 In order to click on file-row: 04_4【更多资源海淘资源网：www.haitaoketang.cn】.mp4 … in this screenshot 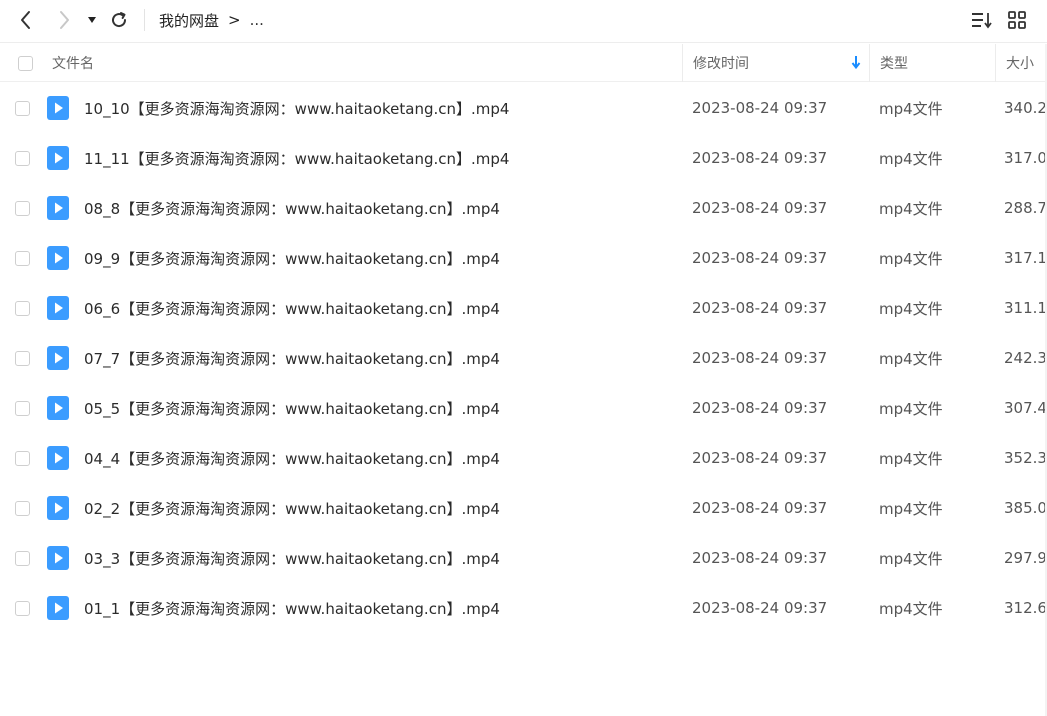, I will do `click(523, 458)`.